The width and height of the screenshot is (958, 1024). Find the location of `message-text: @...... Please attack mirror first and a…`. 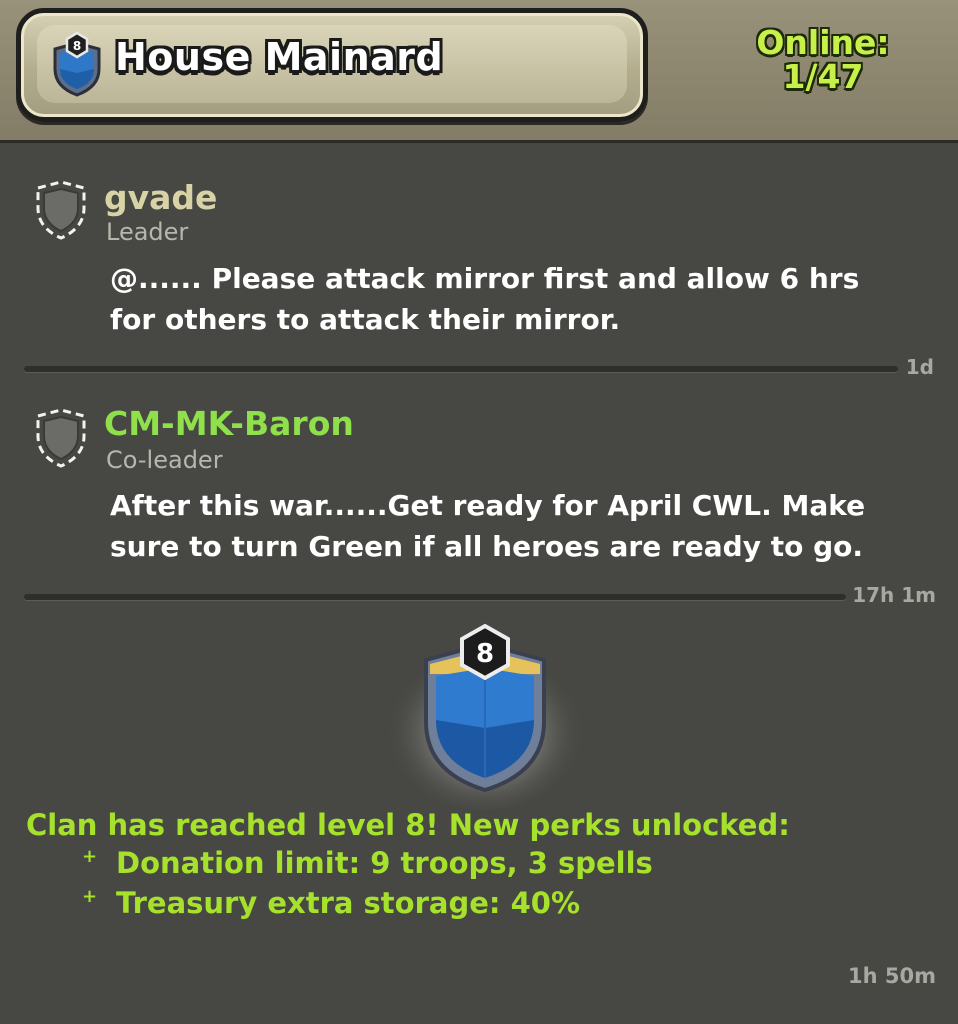

message-text: @...... Please attack mirror first and a… is located at coordinates (530, 299).